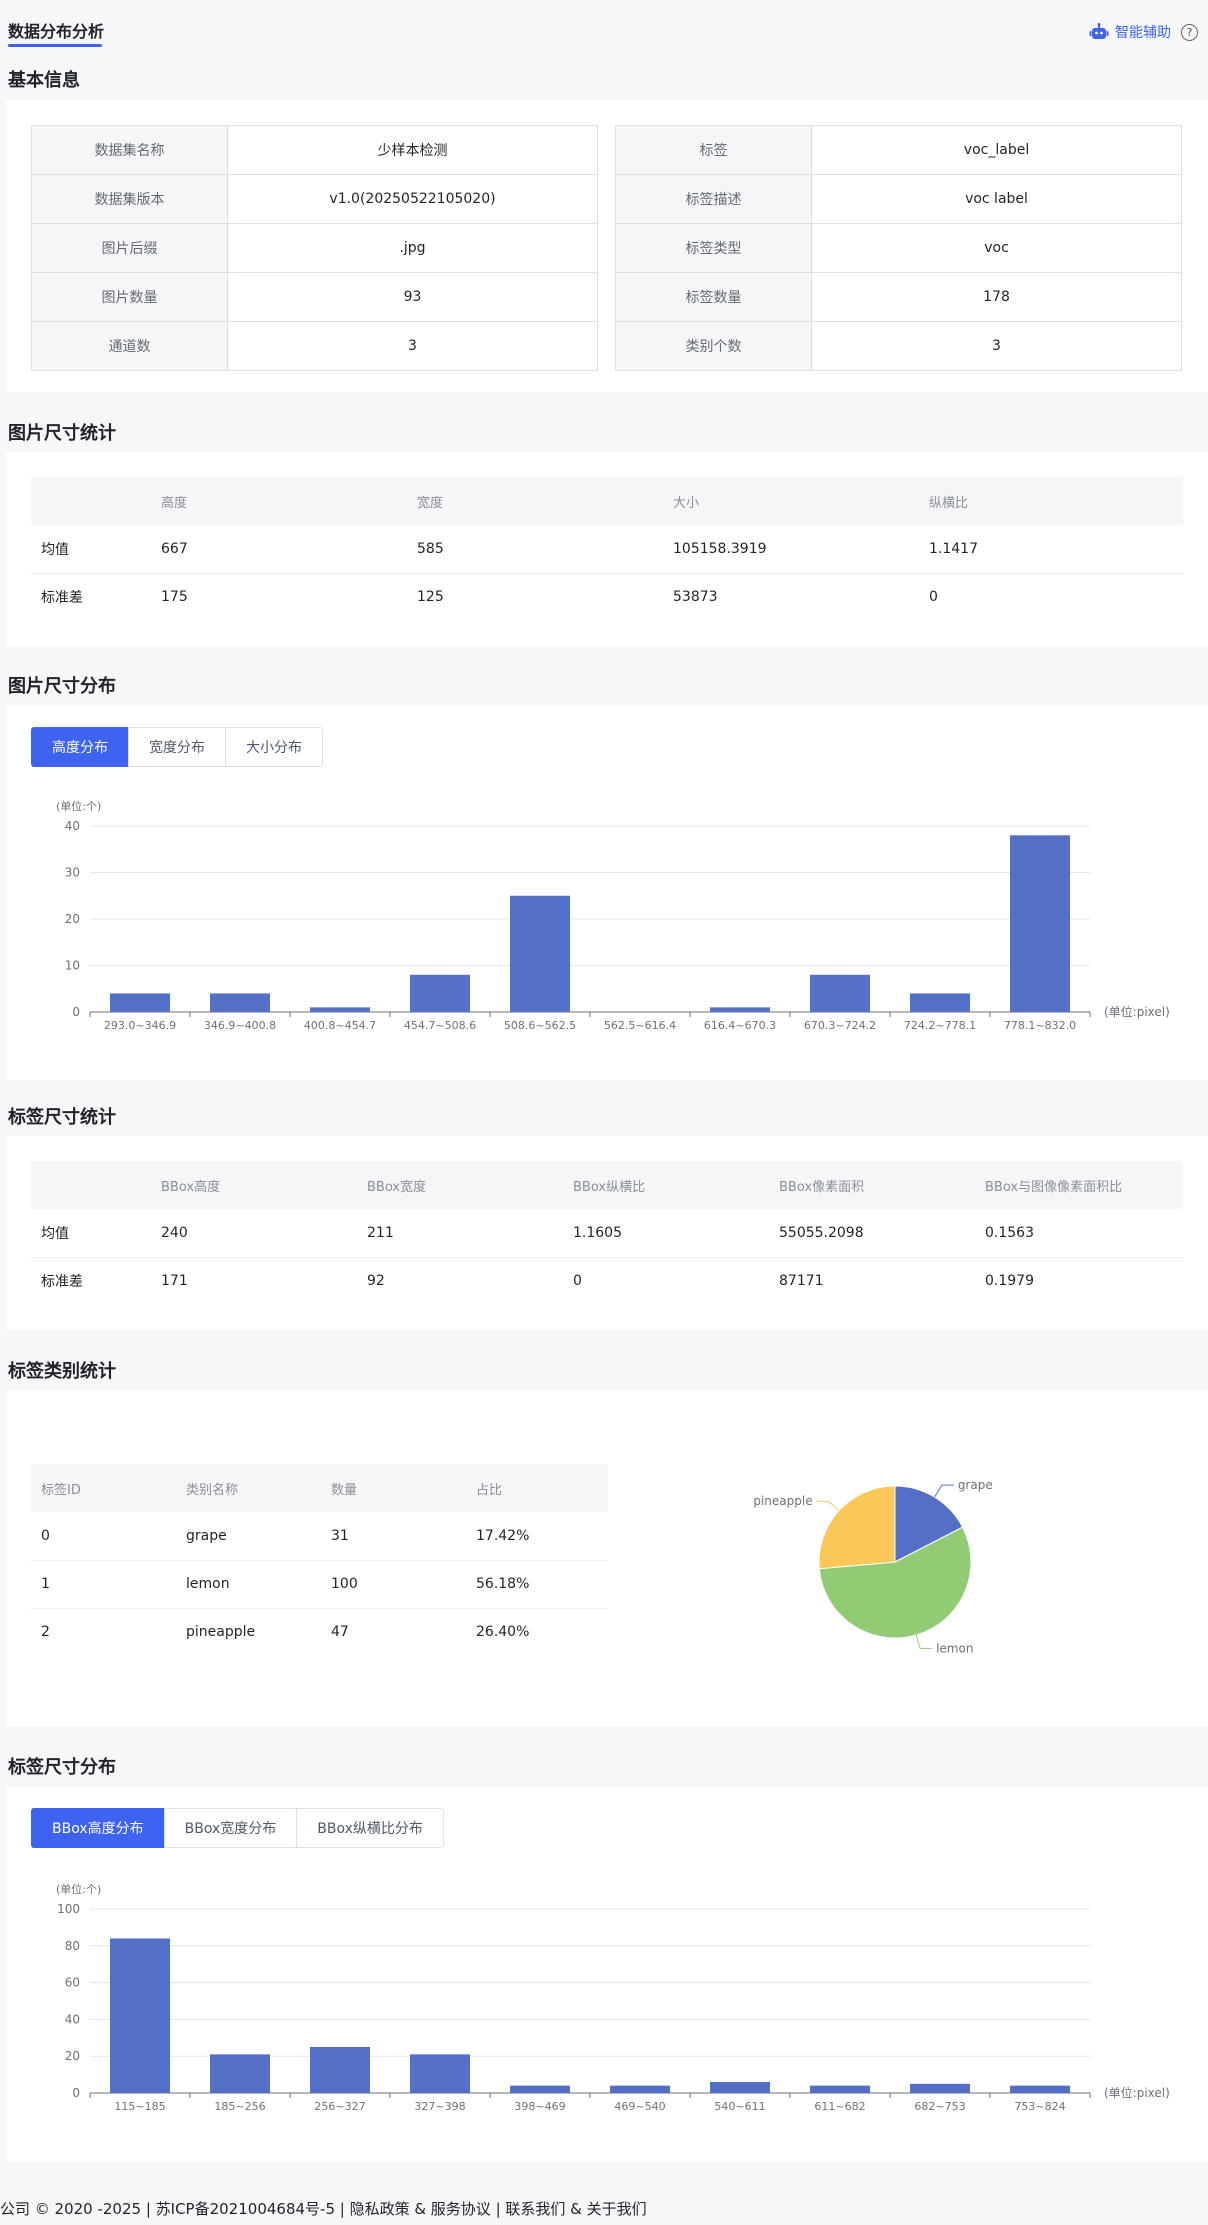 The height and width of the screenshot is (2225, 1208). I want to click on table-header-cell: BBox宽度, so click(460, 1185).